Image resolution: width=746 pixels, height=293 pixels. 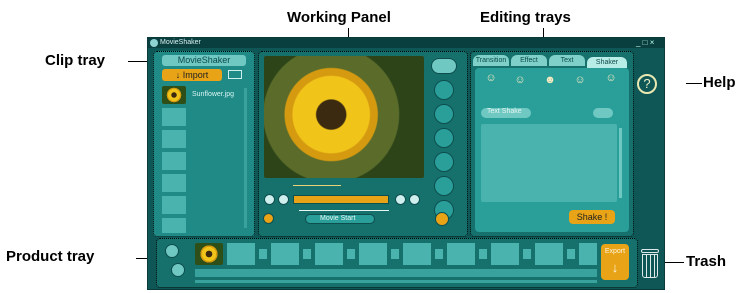 What do you see at coordinates (396, 281) in the screenshot?
I see `product-scrollbar` at bounding box center [396, 281].